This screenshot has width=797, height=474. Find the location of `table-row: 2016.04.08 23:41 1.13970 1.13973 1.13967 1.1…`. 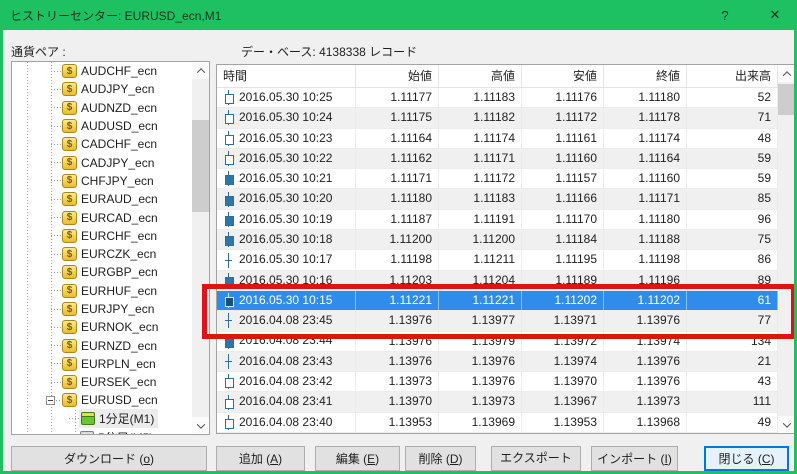

table-row: 2016.04.08 23:41 1.13970 1.13973 1.13967 1.1… is located at coordinates (497, 402).